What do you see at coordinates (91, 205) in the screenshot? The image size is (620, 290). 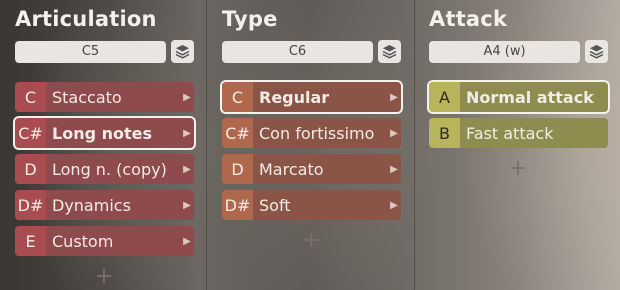 I see `item-label: Dynamics` at bounding box center [91, 205].